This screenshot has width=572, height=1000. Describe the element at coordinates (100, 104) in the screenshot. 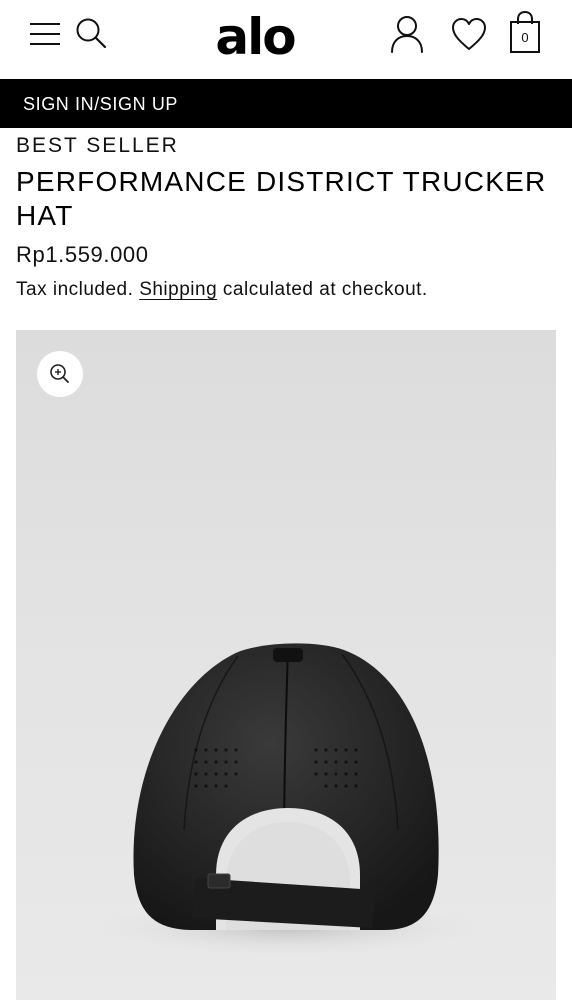

I see `signin-signup-link: SIGN IN/SIGN UP` at that location.